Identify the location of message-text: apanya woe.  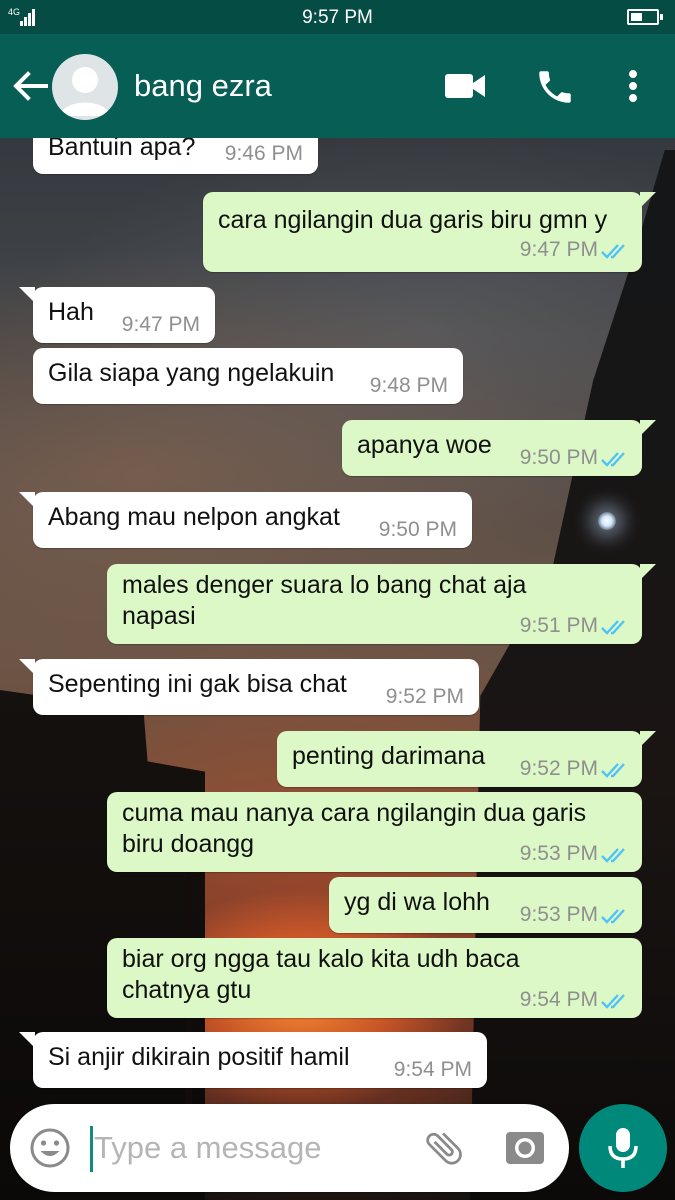
(424, 445).